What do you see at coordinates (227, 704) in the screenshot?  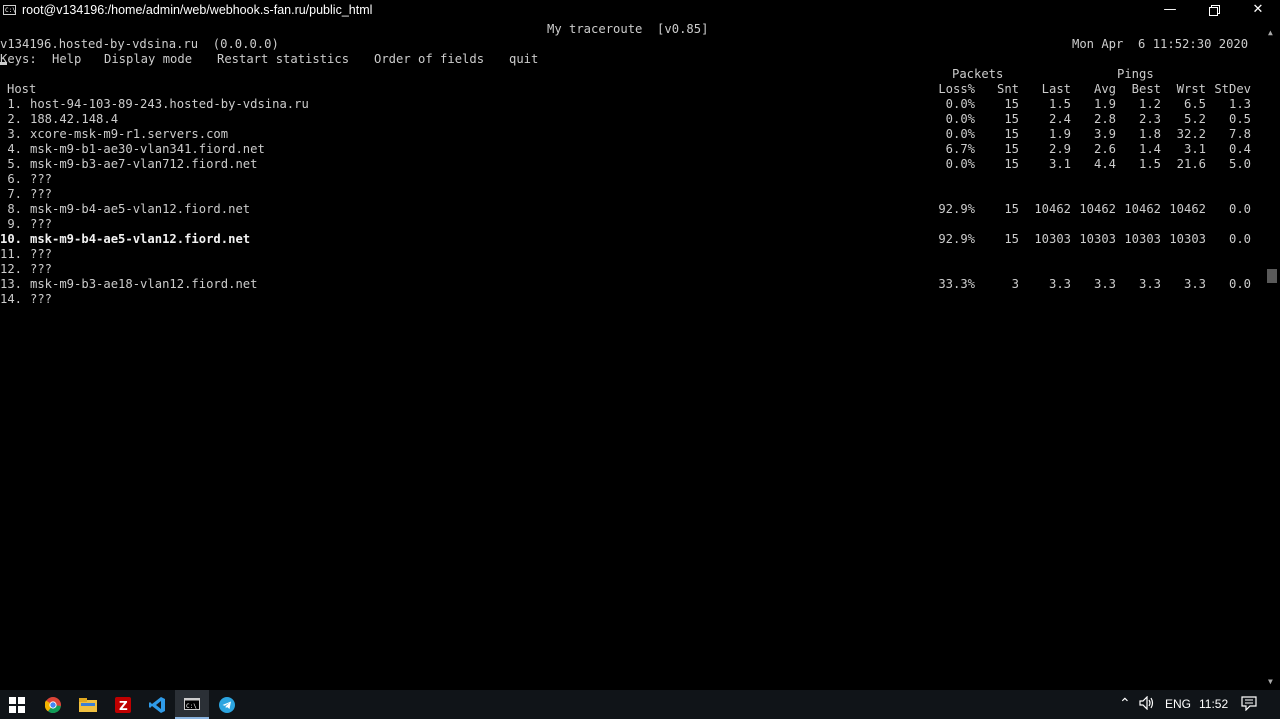 I see `telegram-icon` at bounding box center [227, 704].